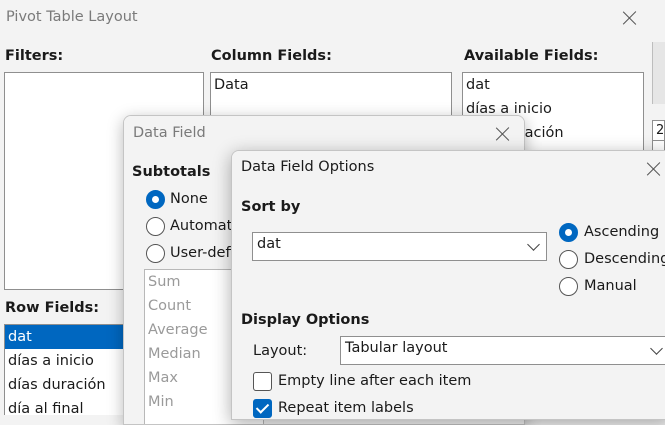  I want to click on layout-label: Layout:, so click(280, 351).